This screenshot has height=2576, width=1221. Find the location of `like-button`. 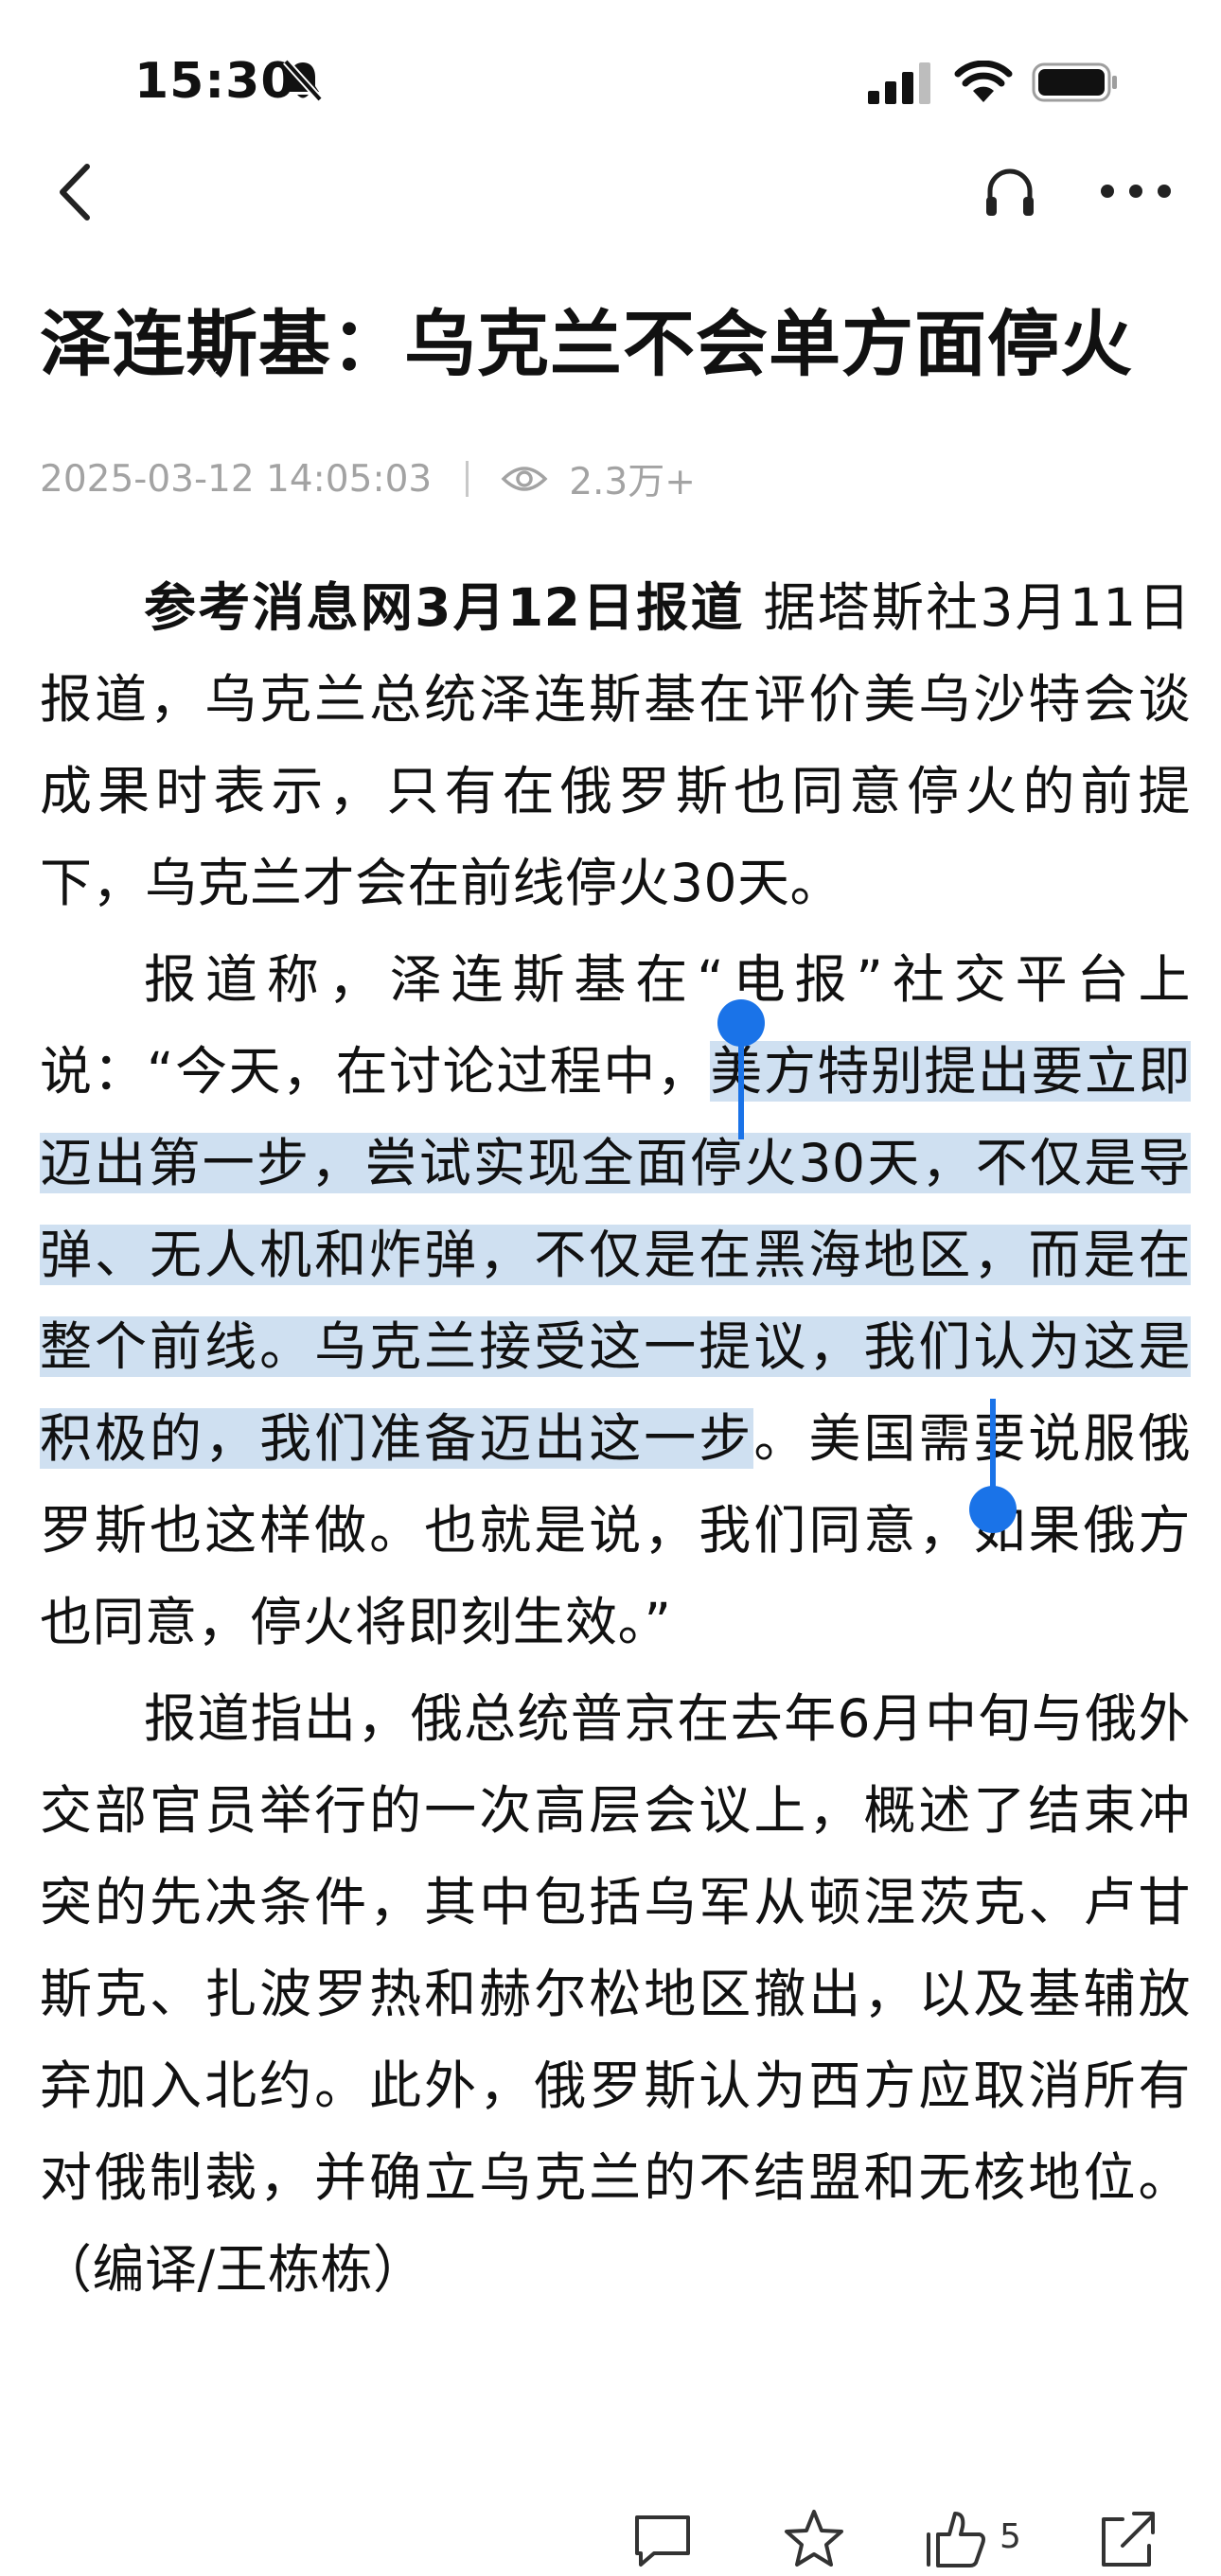

like-button is located at coordinates (956, 2540).